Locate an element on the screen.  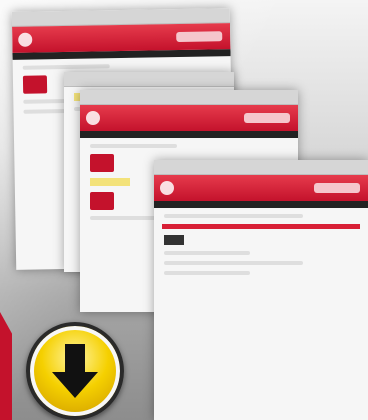
highlight-block is located at coordinates (110, 182).